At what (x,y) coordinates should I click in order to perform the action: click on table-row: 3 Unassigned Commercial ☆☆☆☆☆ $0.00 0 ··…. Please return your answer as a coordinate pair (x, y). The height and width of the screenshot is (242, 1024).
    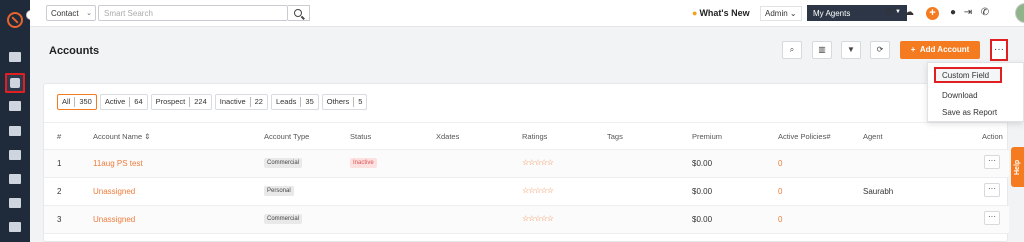
    Looking at the image, I should click on (526, 220).